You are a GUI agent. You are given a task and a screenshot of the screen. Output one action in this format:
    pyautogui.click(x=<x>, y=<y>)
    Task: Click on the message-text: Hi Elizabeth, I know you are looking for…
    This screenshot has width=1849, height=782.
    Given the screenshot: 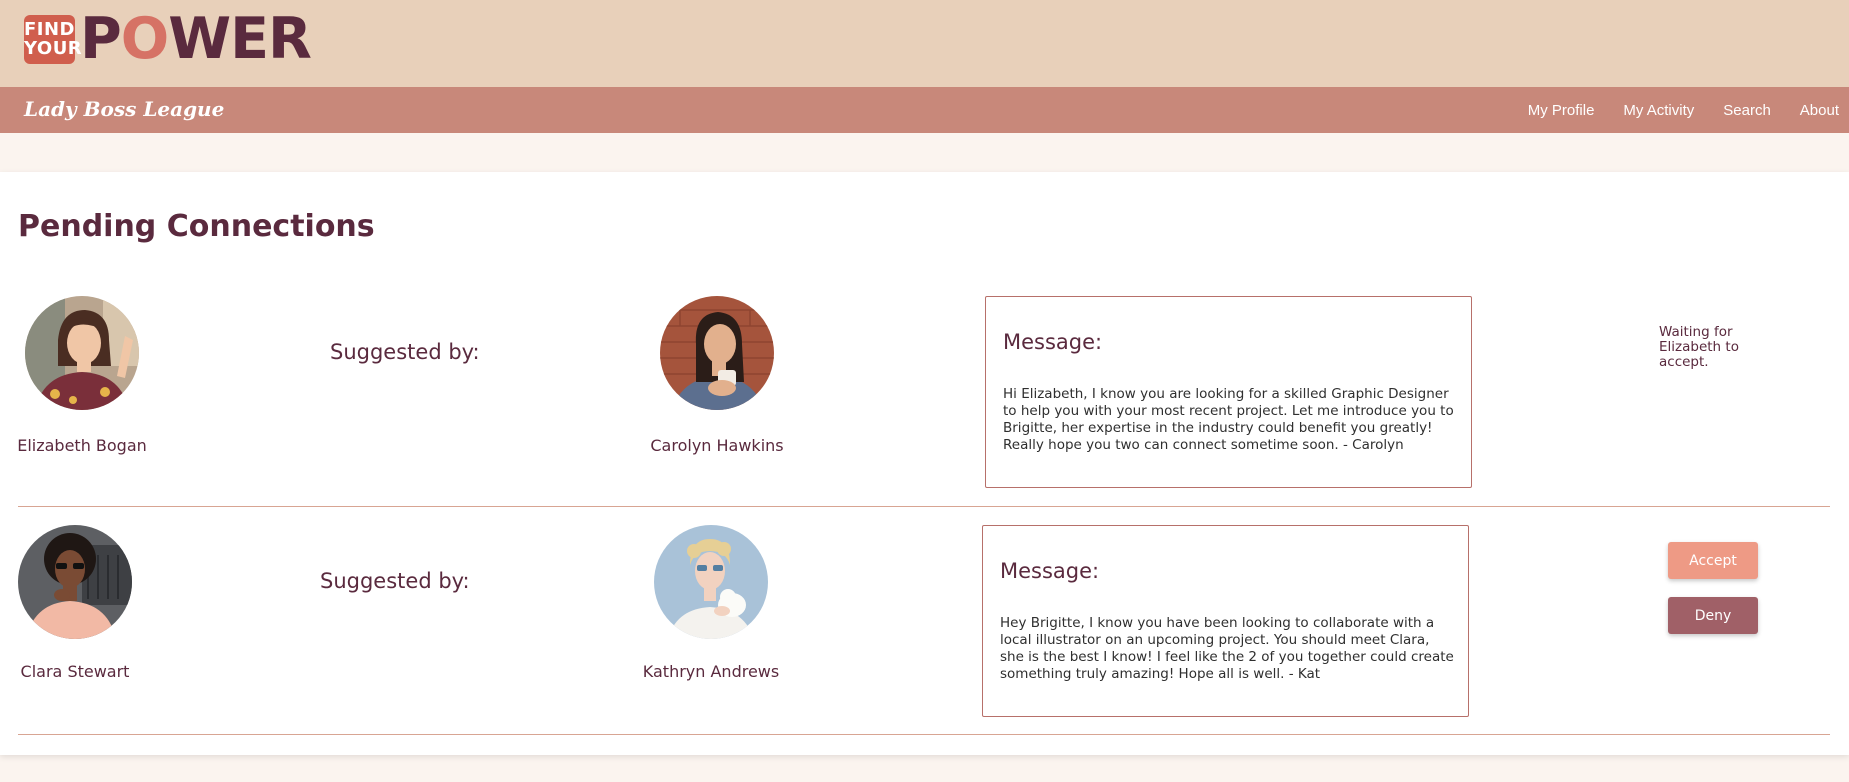 What is the action you would take?
    pyautogui.click(x=1228, y=419)
    